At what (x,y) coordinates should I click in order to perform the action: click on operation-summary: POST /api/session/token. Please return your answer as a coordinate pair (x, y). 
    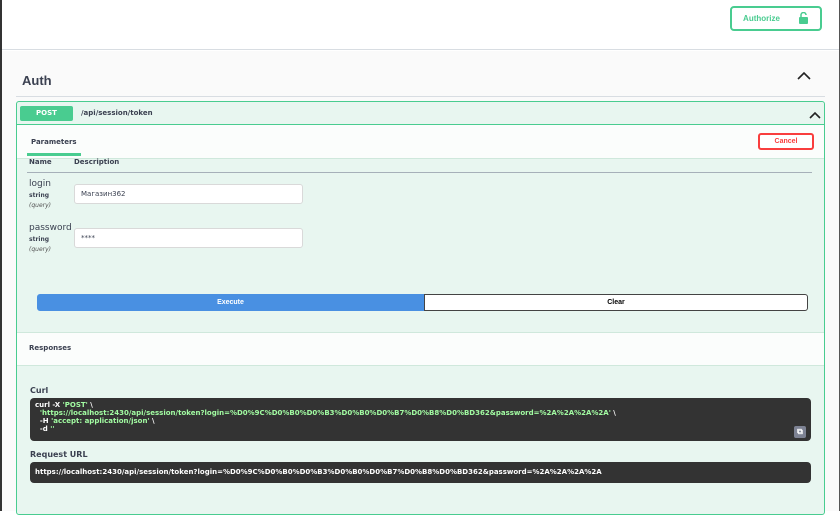
    Looking at the image, I should click on (420, 113).